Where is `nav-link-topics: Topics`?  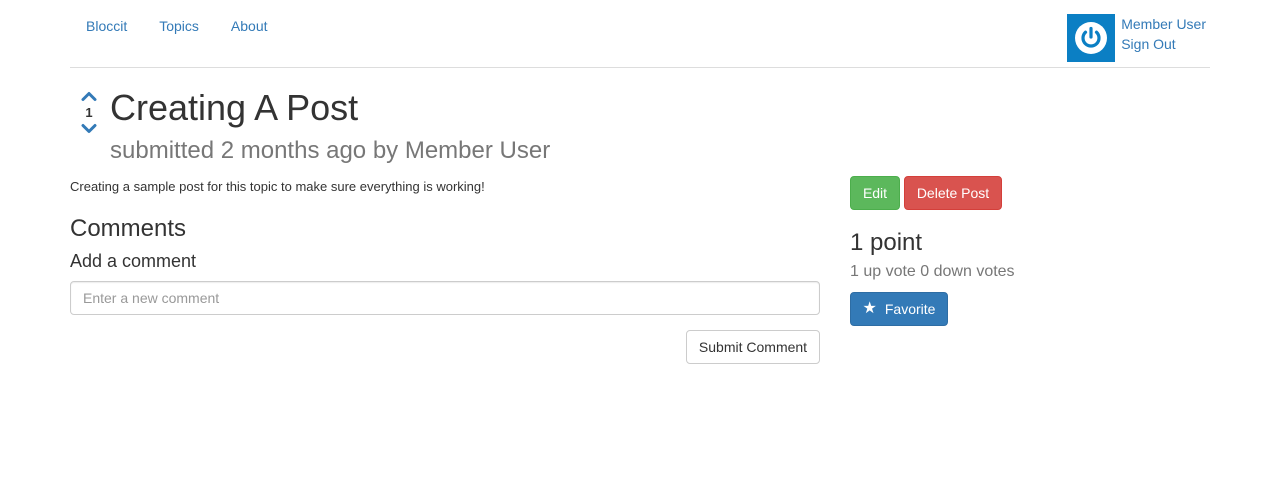
nav-link-topics: Topics is located at coordinates (179, 26).